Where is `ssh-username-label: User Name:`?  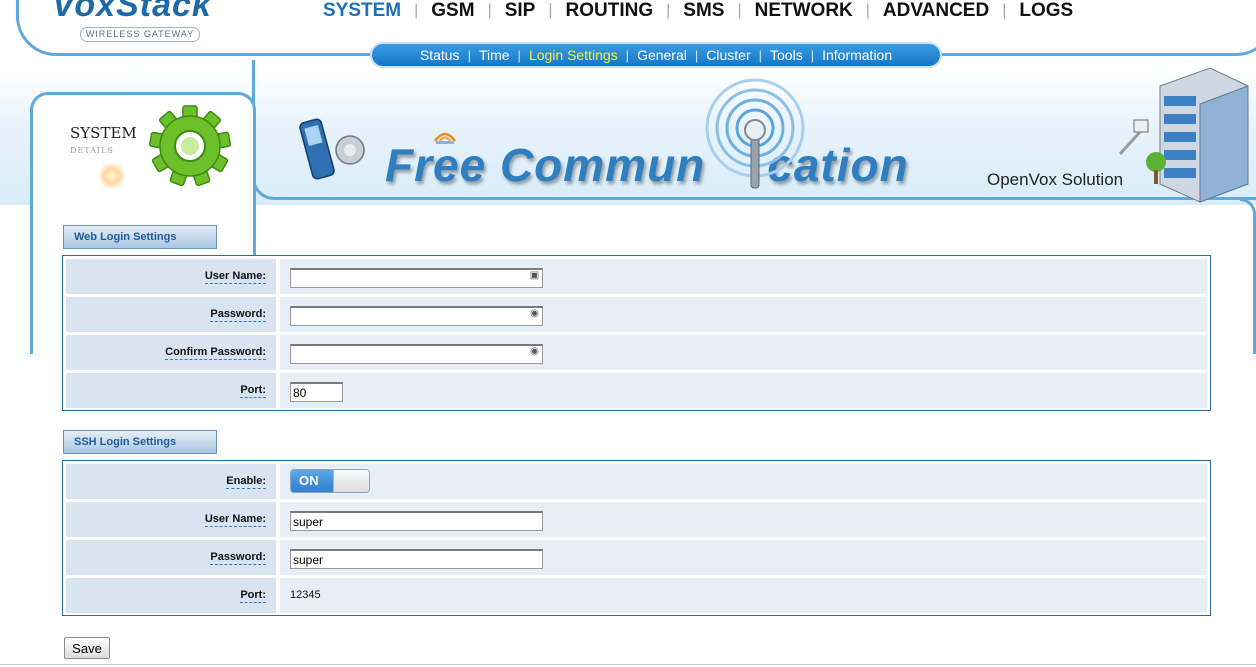
ssh-username-label: User Name: is located at coordinates (235, 520).